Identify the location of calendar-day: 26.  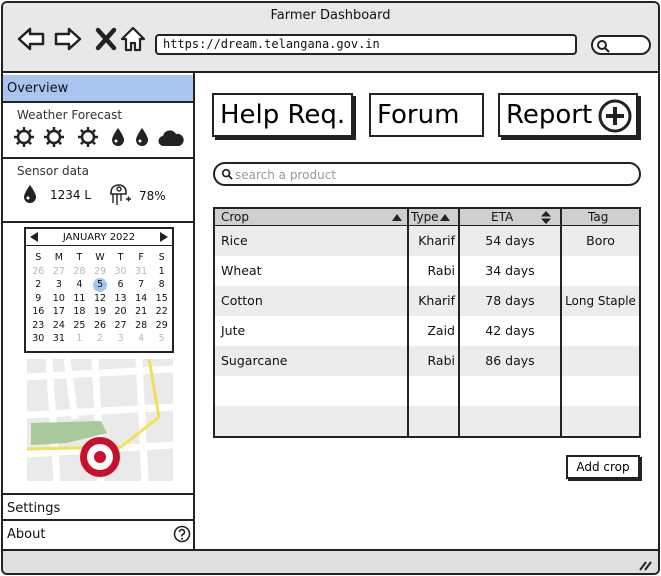
(100, 326).